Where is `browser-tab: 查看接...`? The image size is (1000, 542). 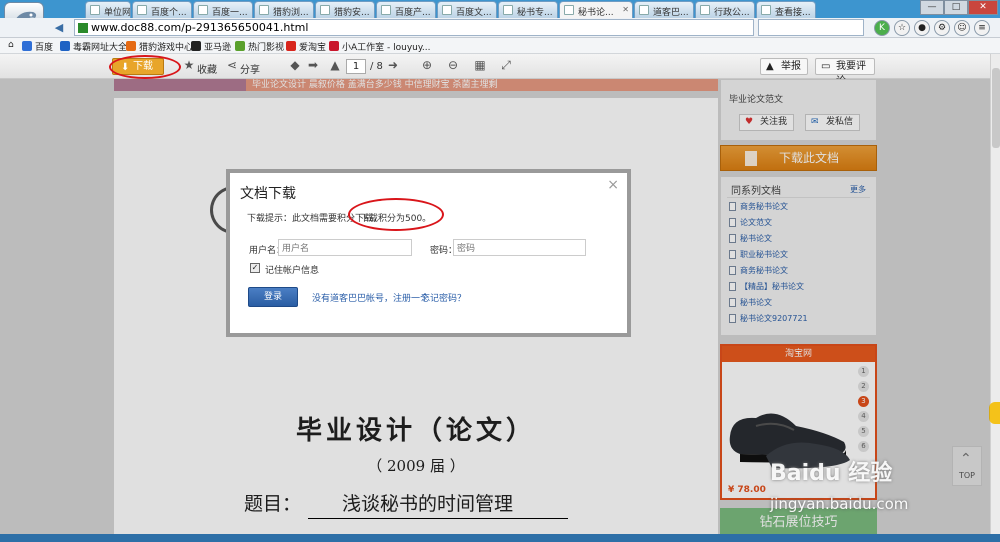
browser-tab: 查看接... is located at coordinates (786, 9).